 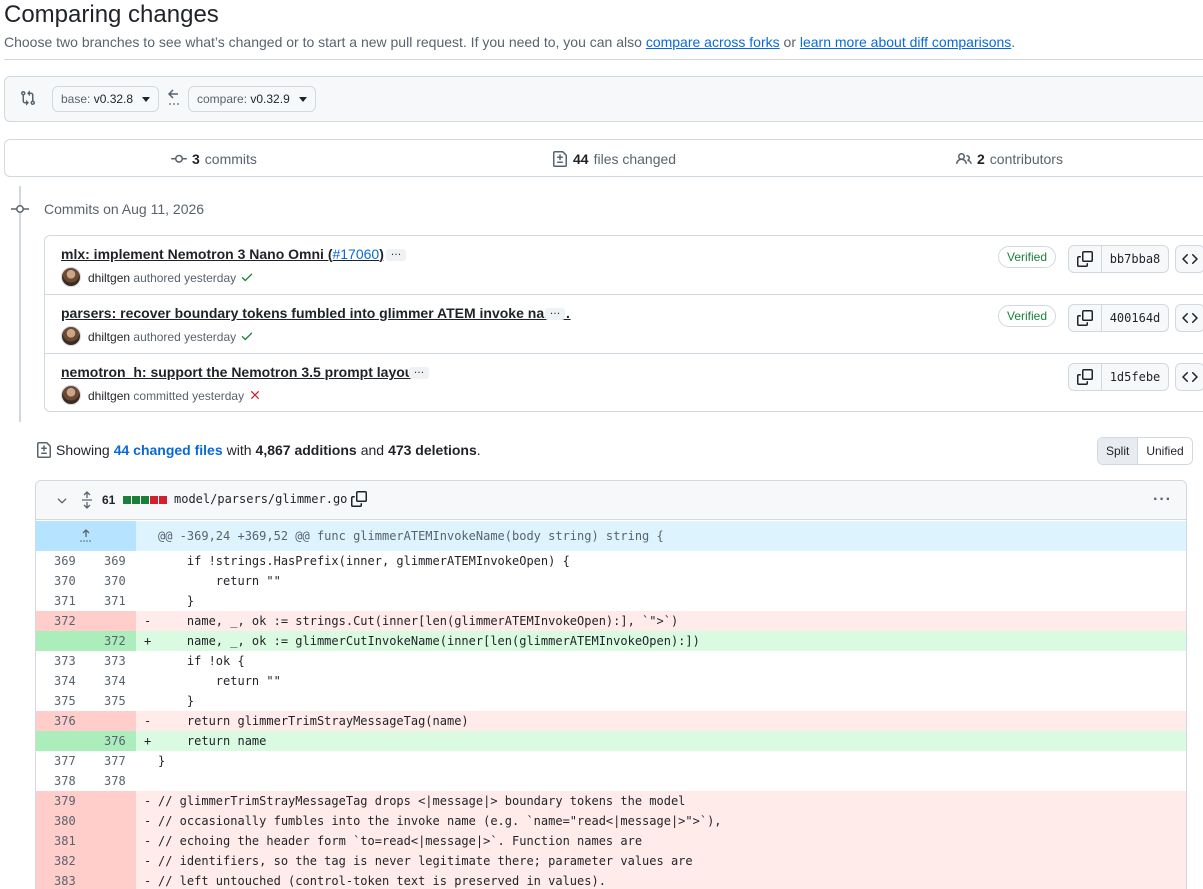 What do you see at coordinates (61, 821) in the screenshot?
I see `old-line-number: 380` at bounding box center [61, 821].